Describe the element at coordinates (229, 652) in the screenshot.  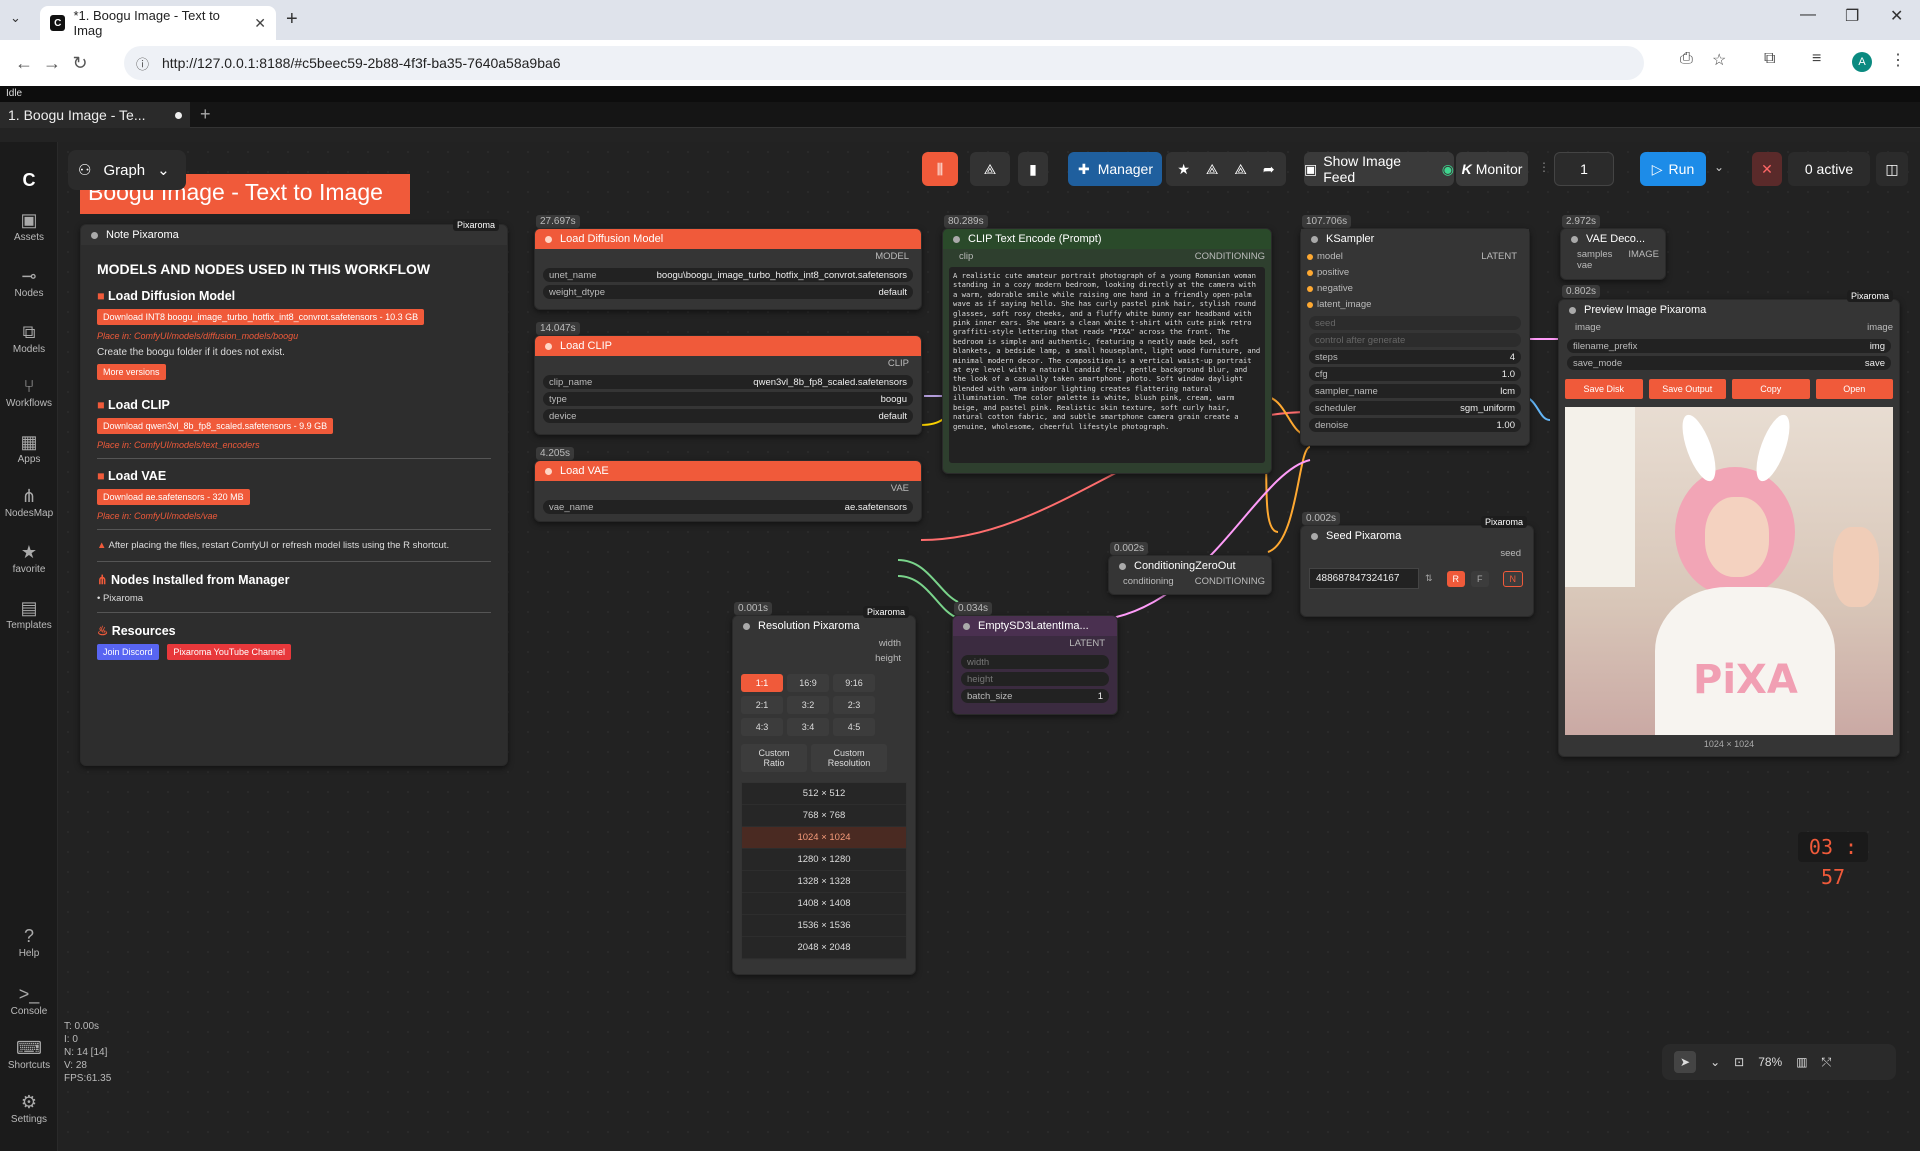
I see `youtube-channel-button: Pixaroma YouTube Channel` at that location.